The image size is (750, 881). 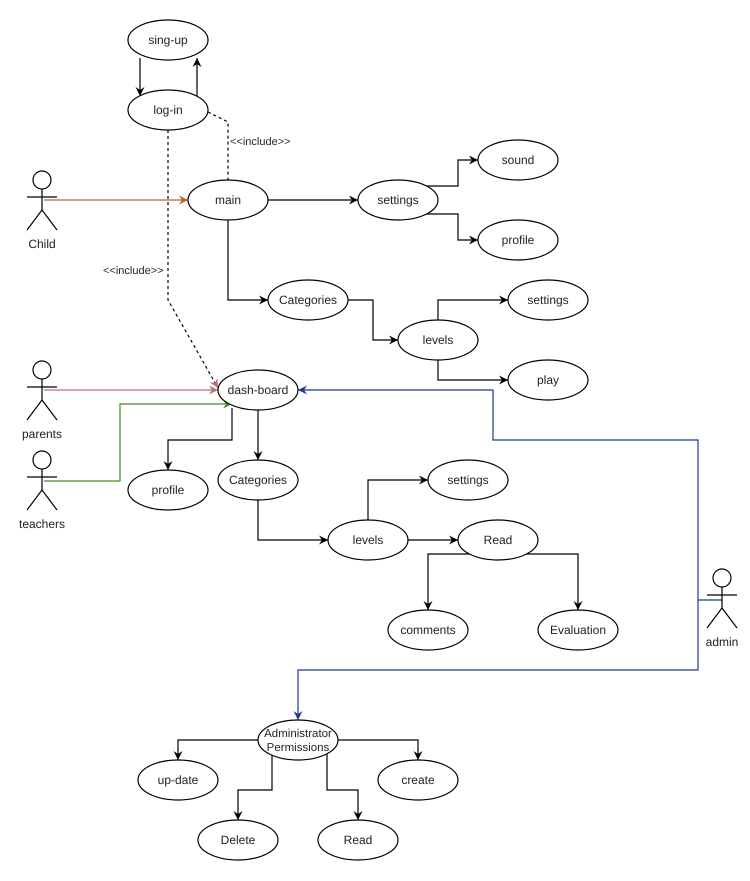 What do you see at coordinates (418, 780) in the screenshot?
I see `use-case: create` at bounding box center [418, 780].